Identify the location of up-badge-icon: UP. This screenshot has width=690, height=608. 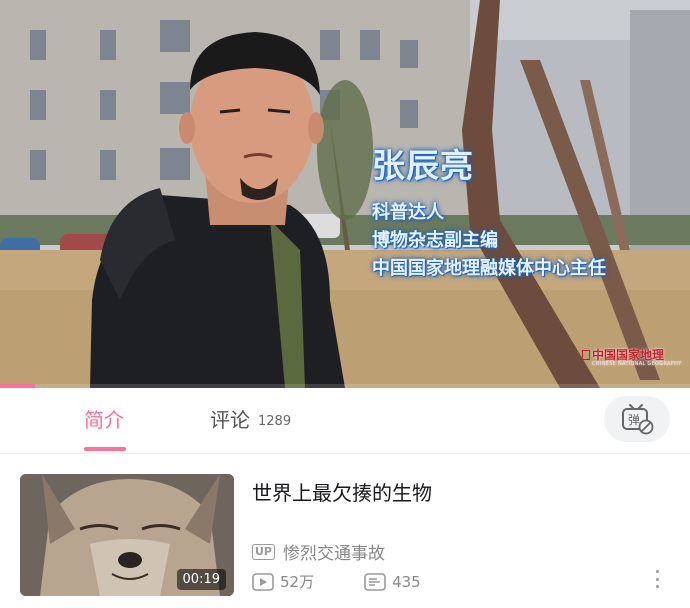
(263, 551).